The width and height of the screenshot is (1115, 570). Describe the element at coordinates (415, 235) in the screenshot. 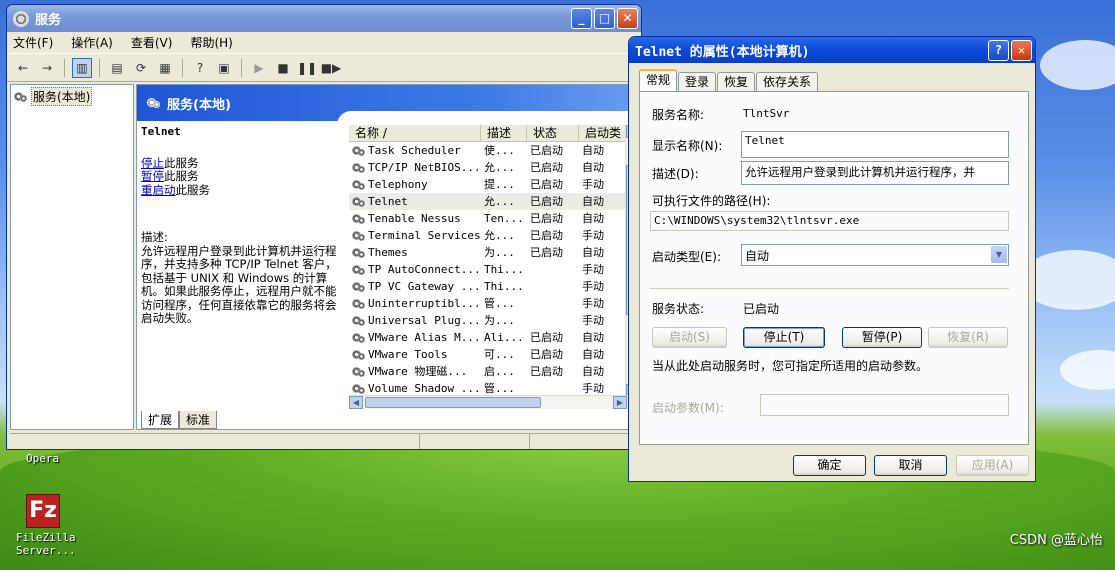

I see `service-name-cell: Terminal Services` at that location.